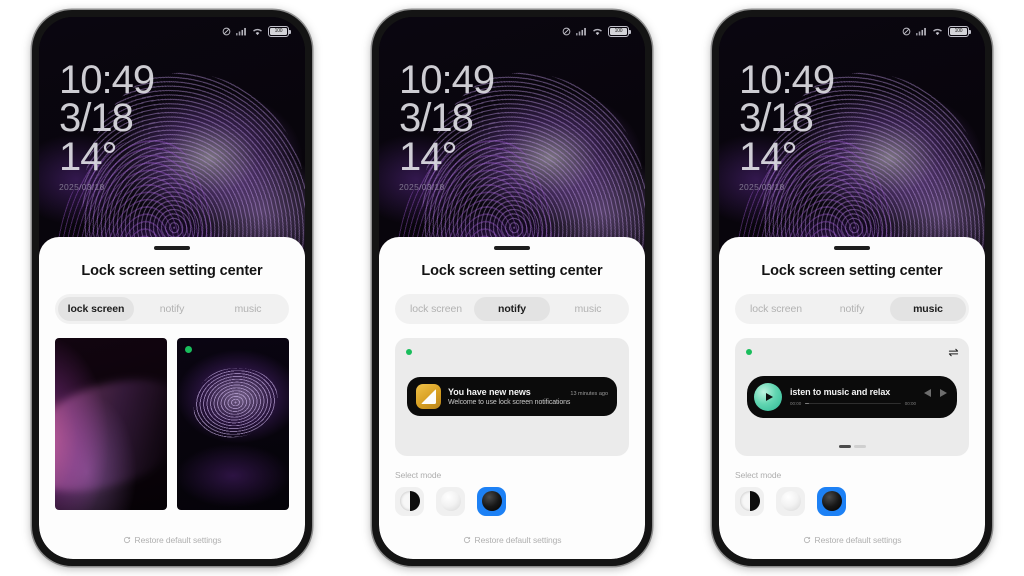  Describe the element at coordinates (489, 392) in the screenshot. I see `notification-title: You have new news` at that location.